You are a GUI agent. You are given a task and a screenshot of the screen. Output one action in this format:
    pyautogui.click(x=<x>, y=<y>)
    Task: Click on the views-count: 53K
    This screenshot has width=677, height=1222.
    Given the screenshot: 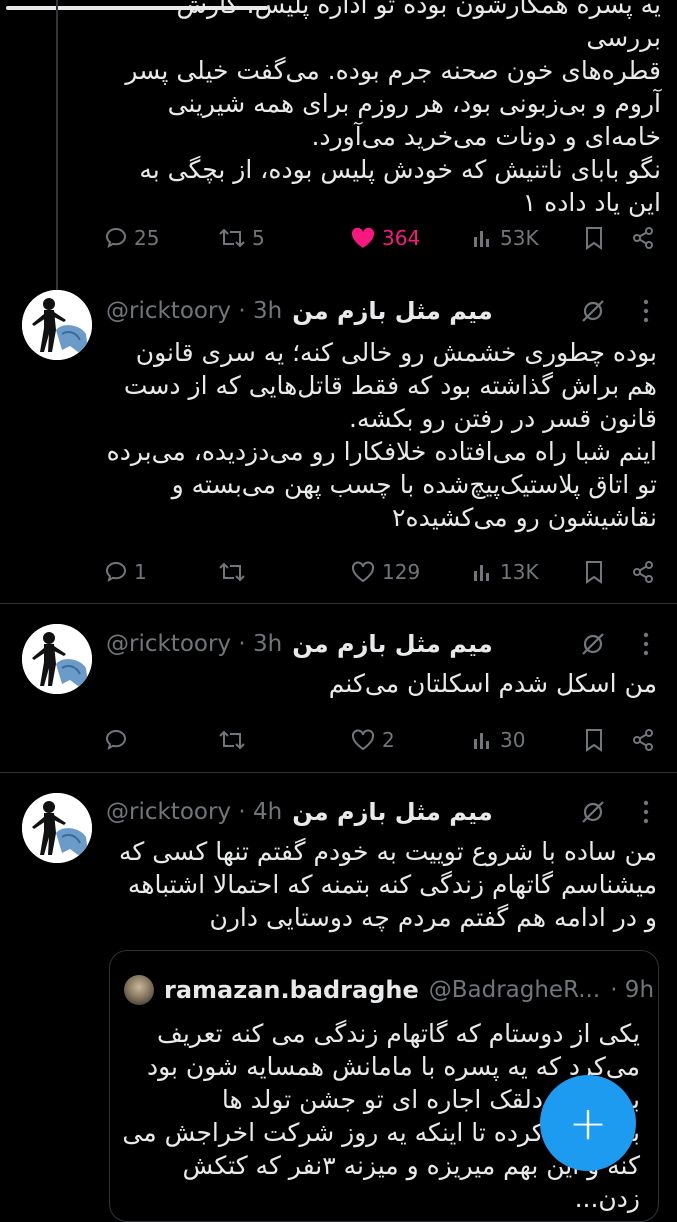 What is the action you would take?
    pyautogui.click(x=519, y=238)
    